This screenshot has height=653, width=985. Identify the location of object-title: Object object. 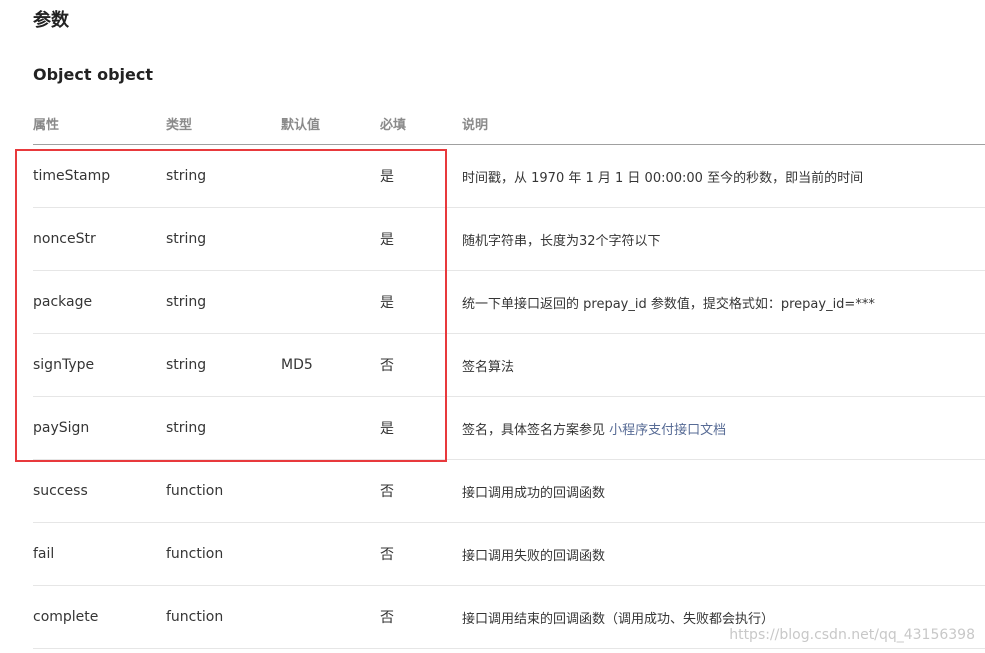
(93, 74).